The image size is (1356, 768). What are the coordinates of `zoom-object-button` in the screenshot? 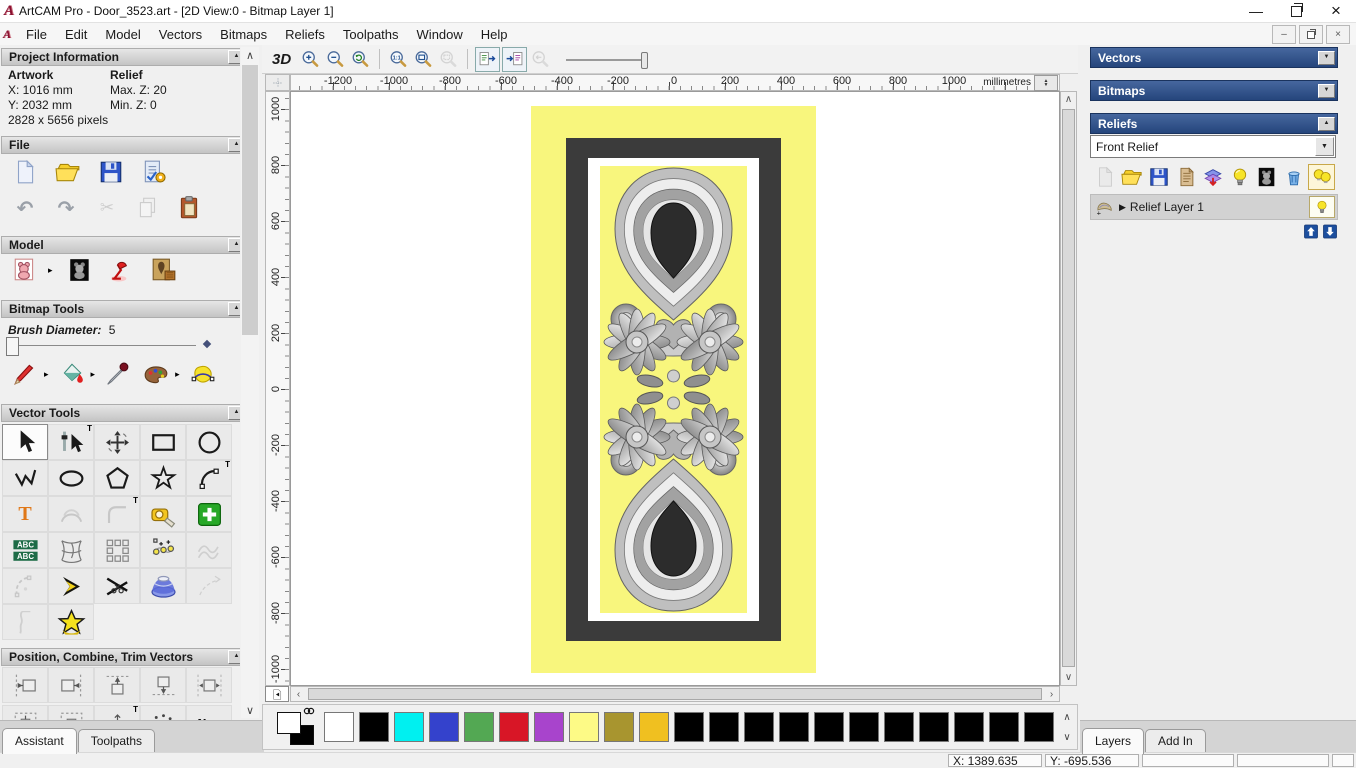 It's located at (448, 59).